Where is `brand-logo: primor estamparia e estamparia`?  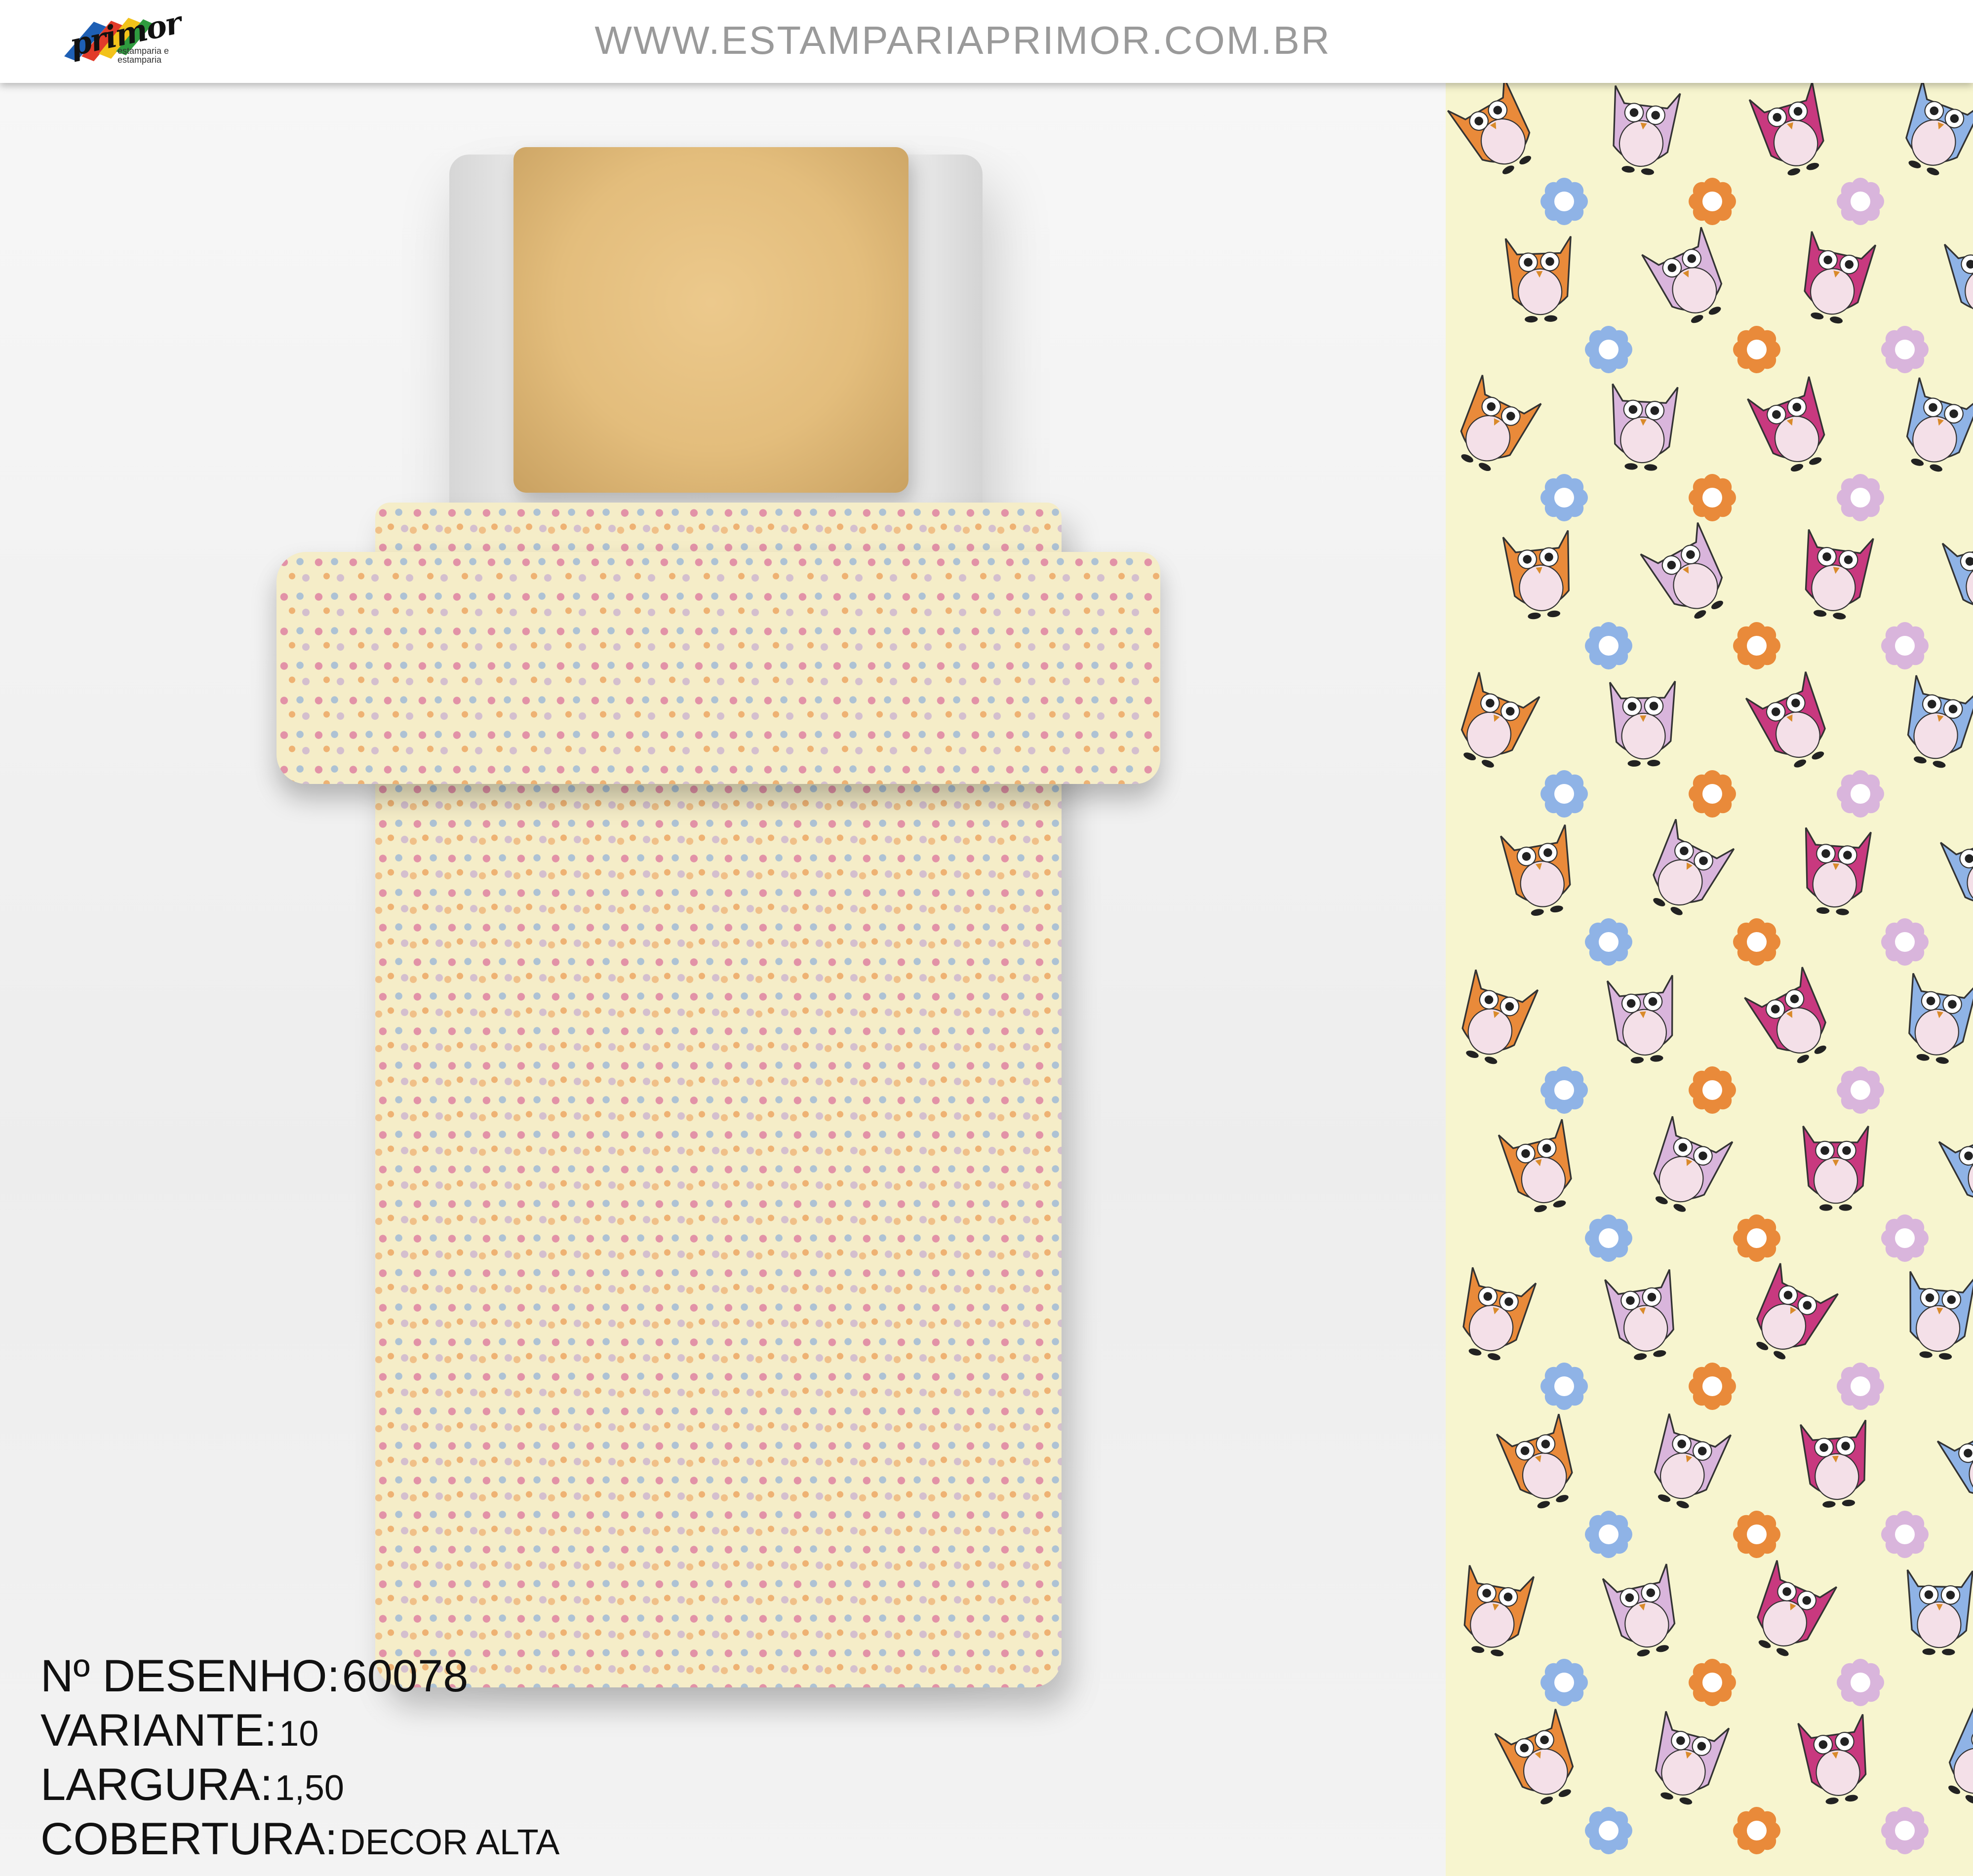
brand-logo: primor estamparia e estamparia is located at coordinates (126, 38).